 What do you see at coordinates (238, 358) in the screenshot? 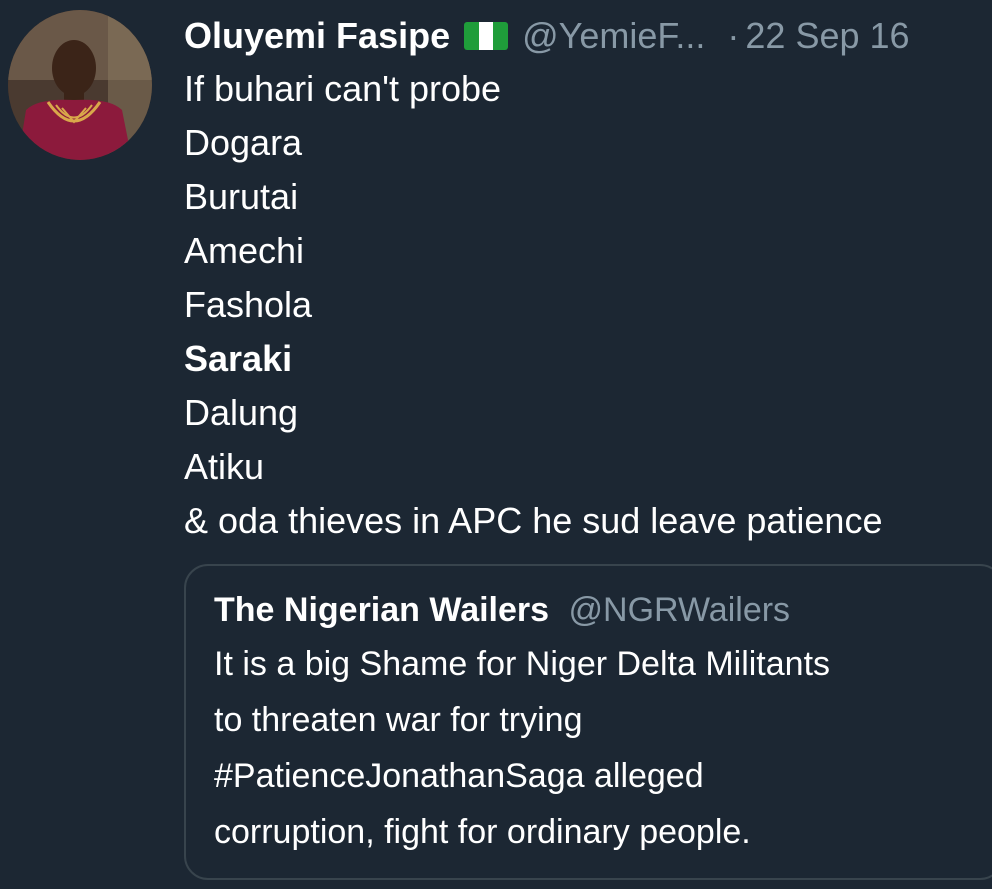
I see `tweet-line: Saraki` at bounding box center [238, 358].